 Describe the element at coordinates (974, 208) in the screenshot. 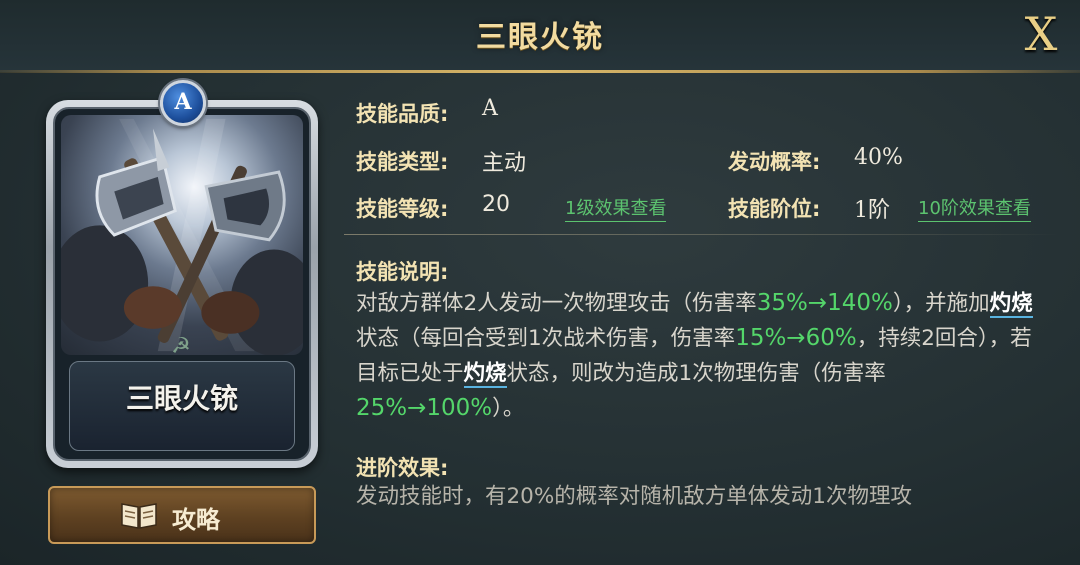

I see `rank-effect-link: 10阶效果查看` at that location.